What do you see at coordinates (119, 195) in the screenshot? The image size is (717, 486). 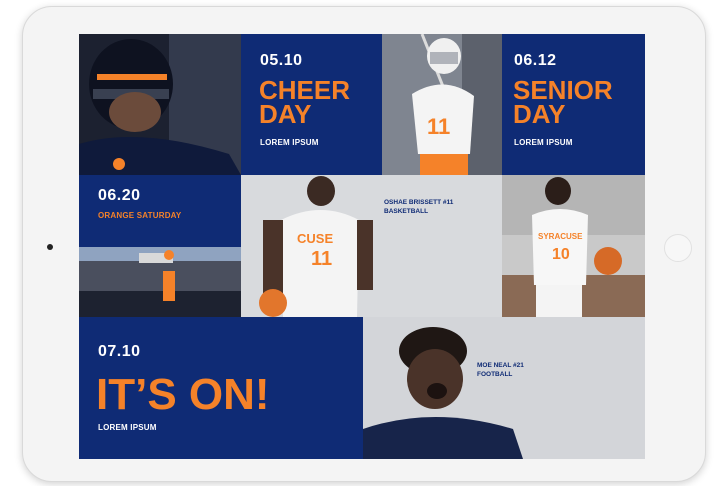 I see `orange-saturday-date: 06.20` at bounding box center [119, 195].